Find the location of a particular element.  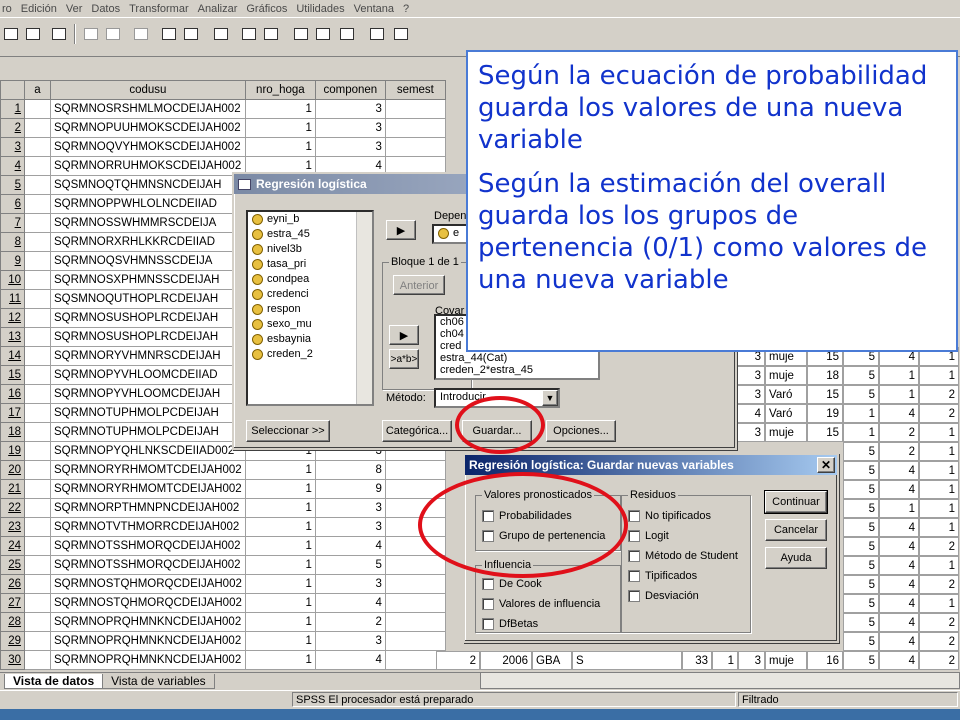

tab-variable-view: Vista de variables is located at coordinates (158, 681).